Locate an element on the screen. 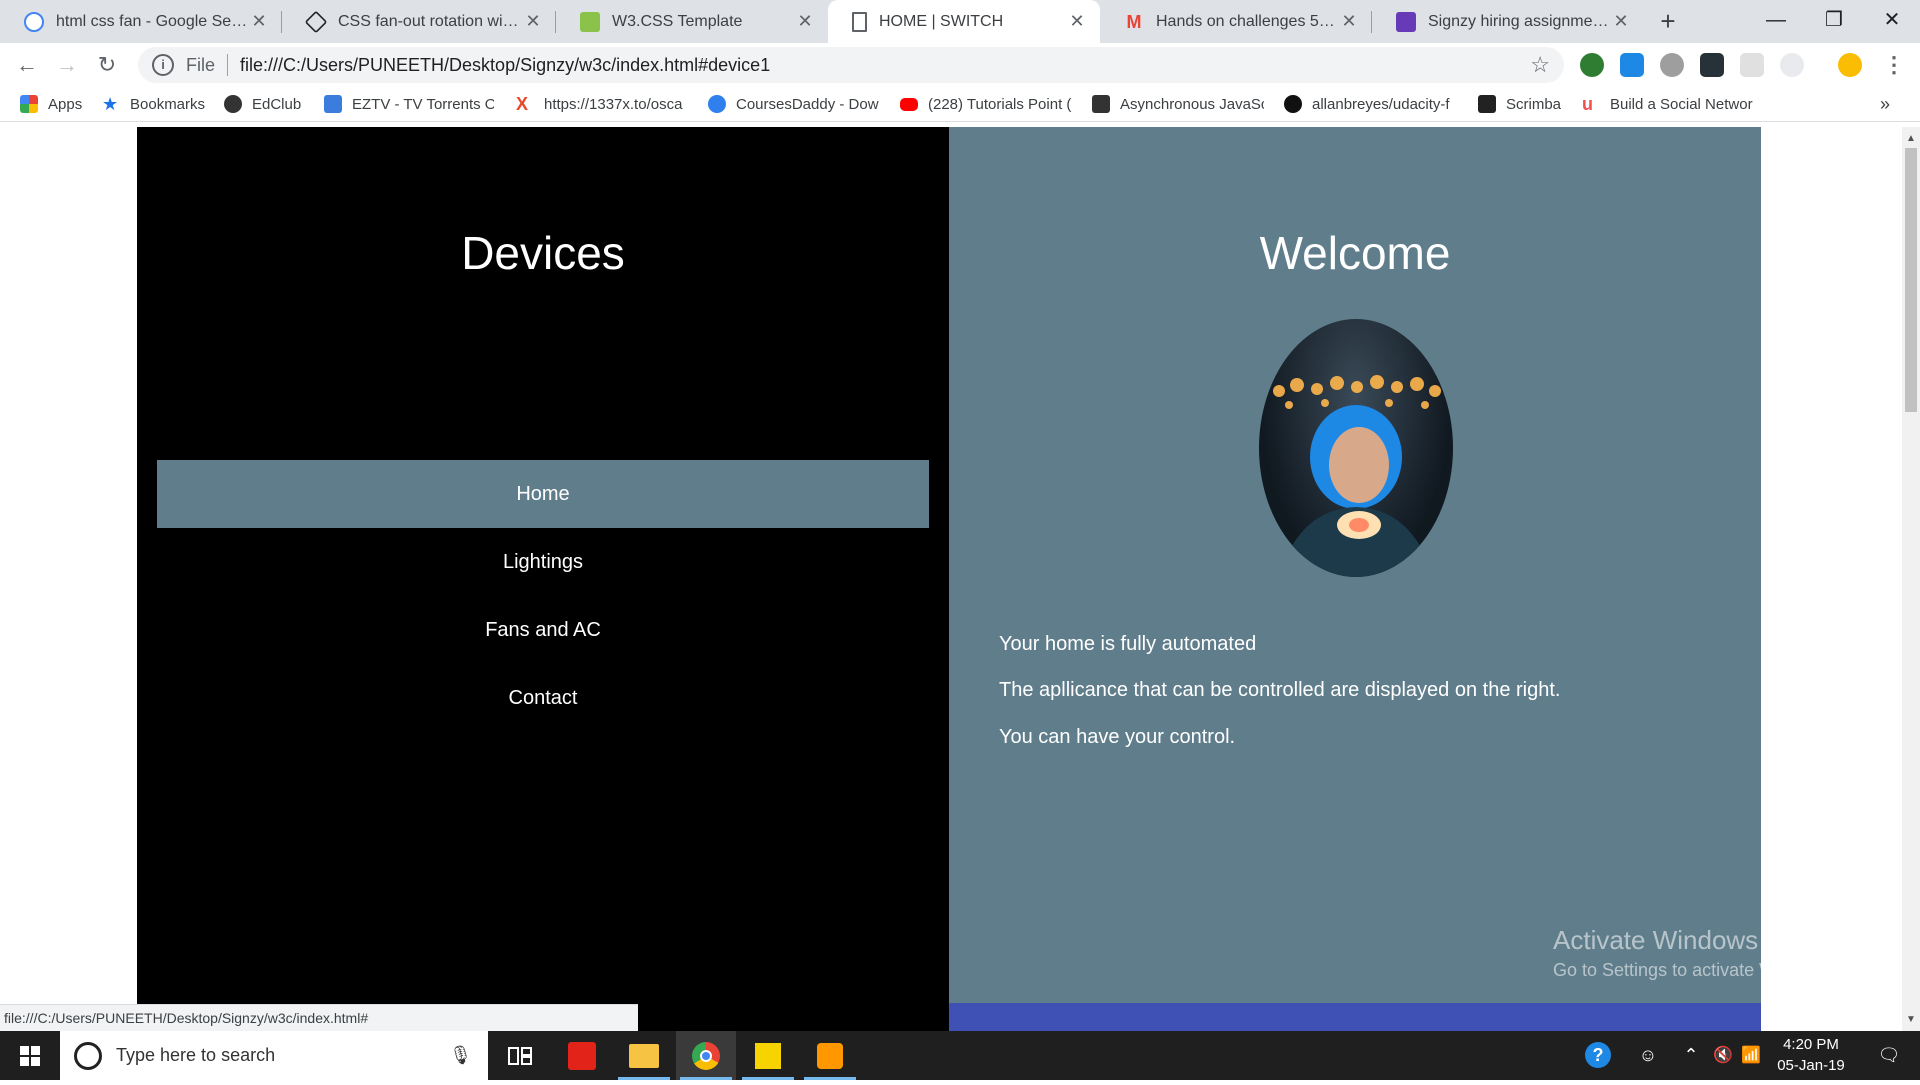 Image resolution: width=1920 pixels, height=1085 pixels. bookmark-1337x: X https://1337x.to/osca is located at coordinates (602, 104).